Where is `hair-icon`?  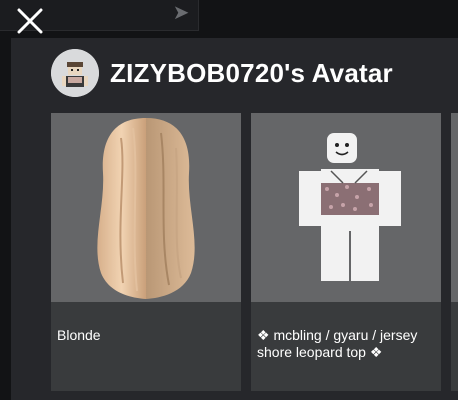 hair-icon is located at coordinates (146, 208).